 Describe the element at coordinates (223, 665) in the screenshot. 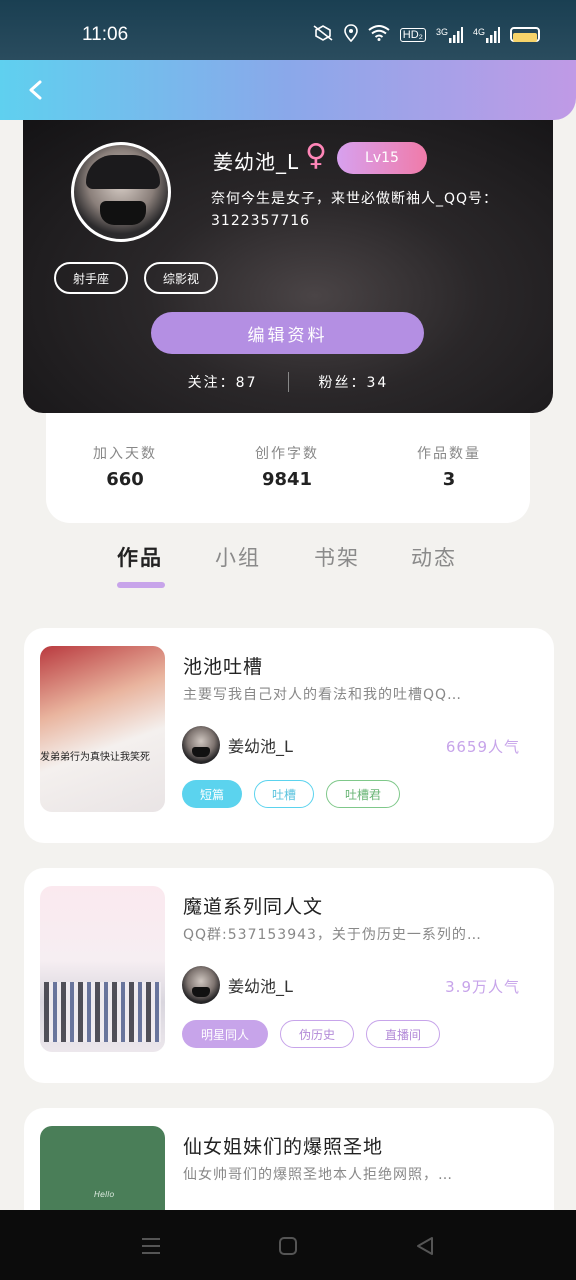

I see `work-title: 池池吐槽` at that location.